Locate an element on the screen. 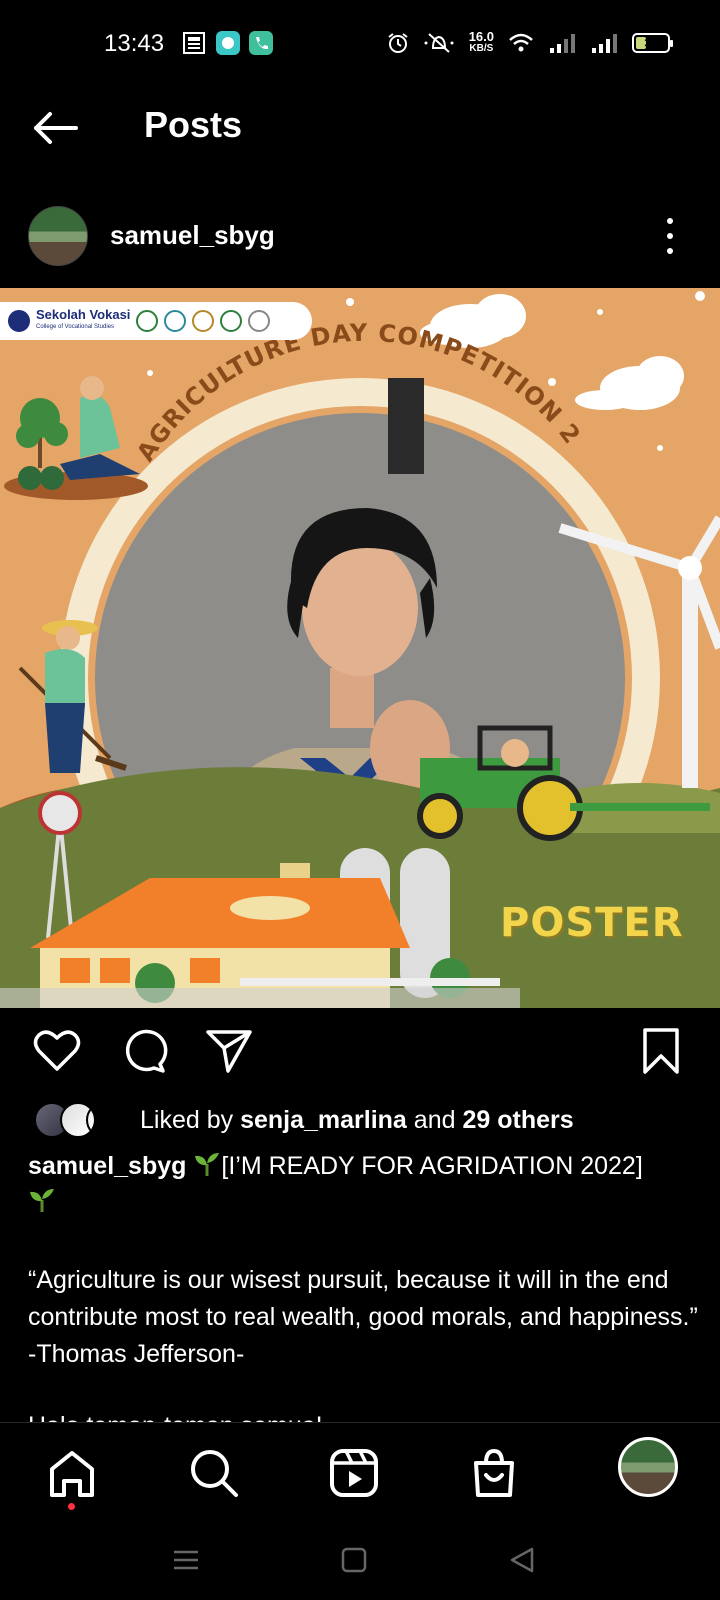  menu-icon is located at coordinates (186, 1560).